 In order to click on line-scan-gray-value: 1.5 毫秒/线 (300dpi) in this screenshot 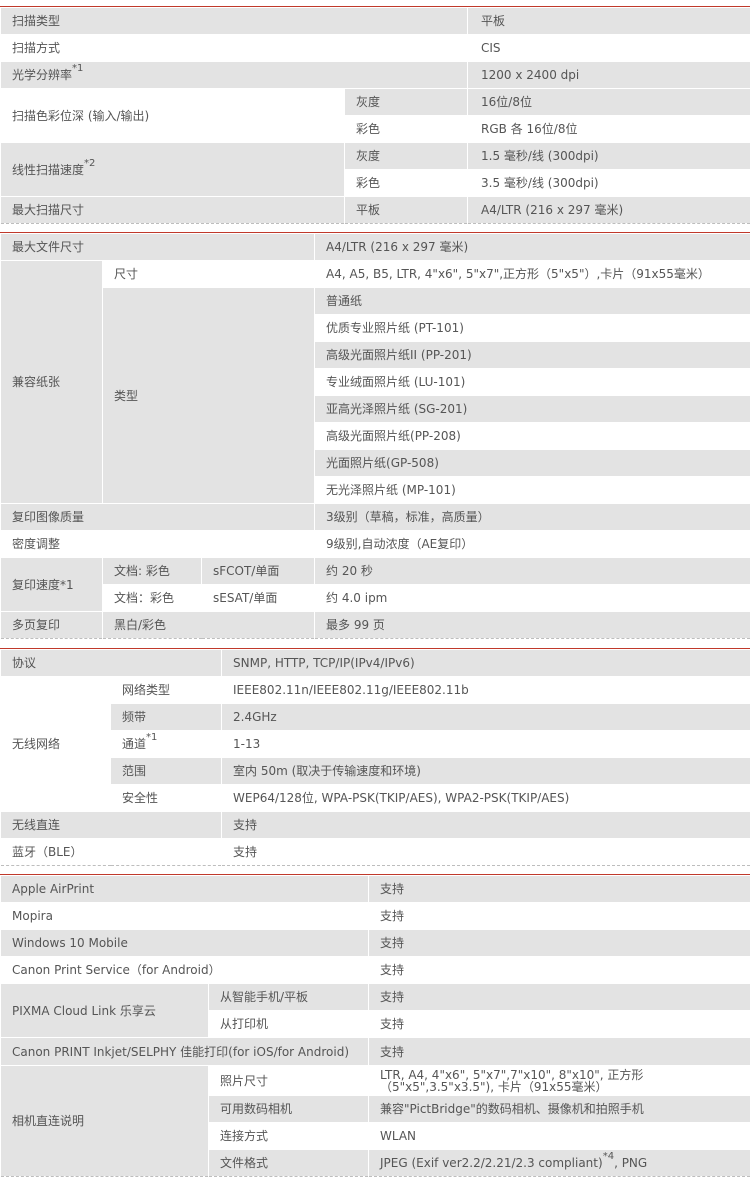, I will do `click(608, 156)`.